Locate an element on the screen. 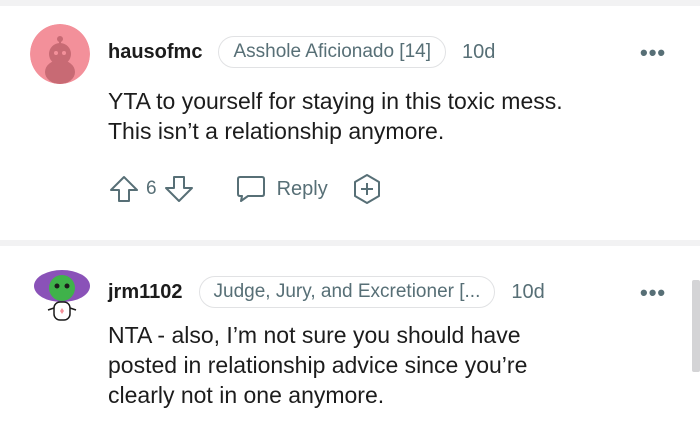 The image size is (700, 438). user-flair: Asshole Aficionado [14] is located at coordinates (332, 52).